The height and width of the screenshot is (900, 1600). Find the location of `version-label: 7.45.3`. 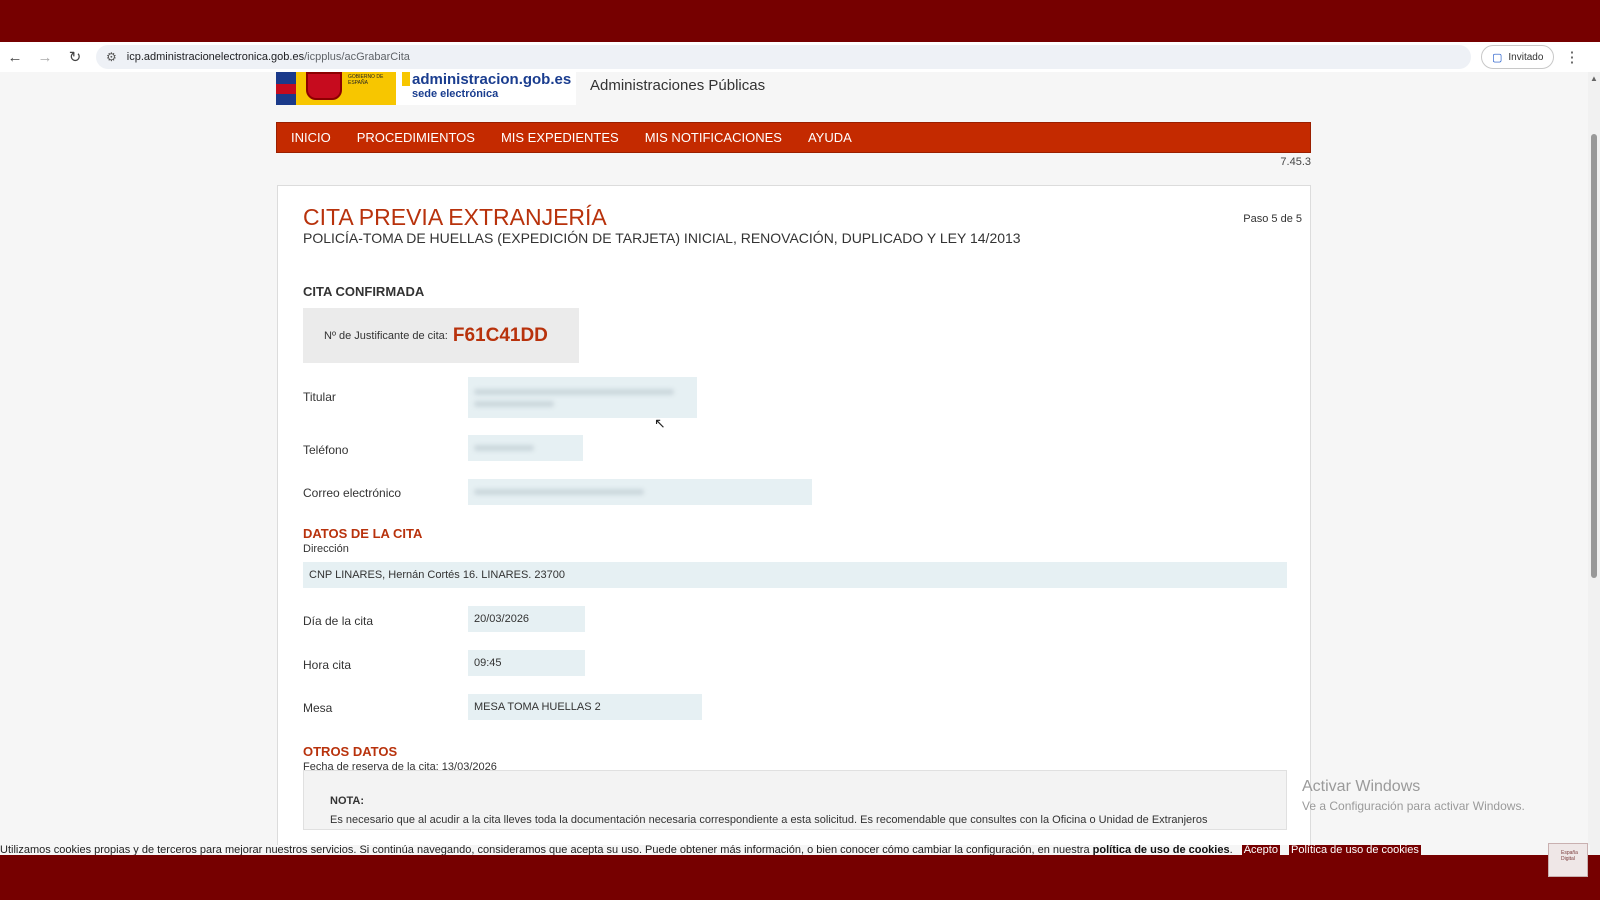

version-label: 7.45.3 is located at coordinates (1295, 162).